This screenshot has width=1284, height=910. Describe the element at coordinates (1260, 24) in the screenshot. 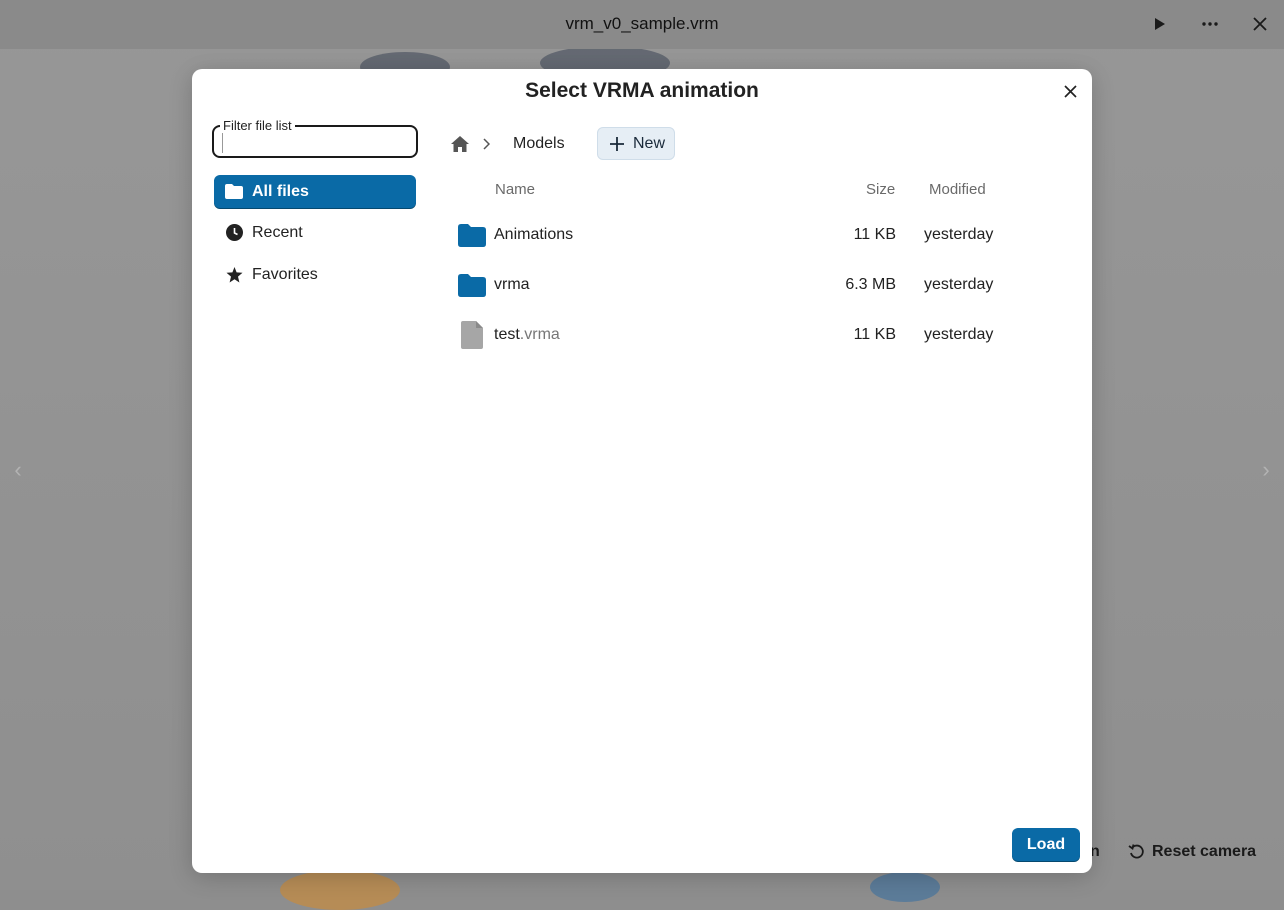

I see `close-icon` at that location.